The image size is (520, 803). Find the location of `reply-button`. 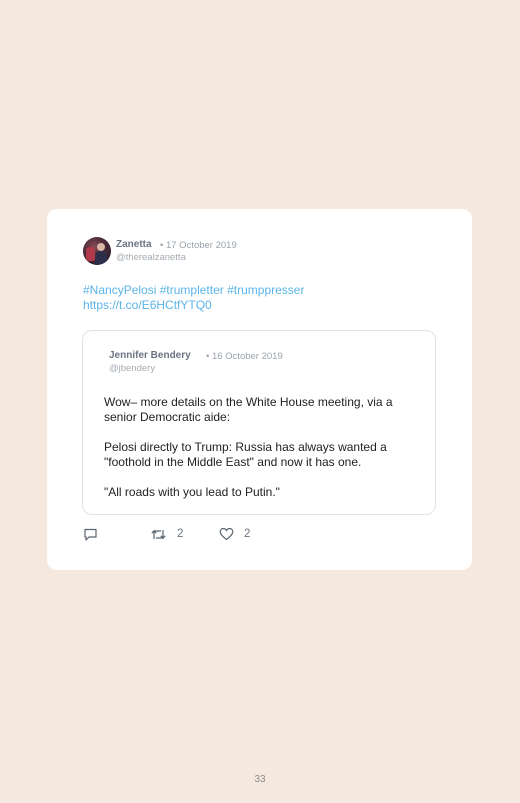

reply-button is located at coordinates (90, 534).